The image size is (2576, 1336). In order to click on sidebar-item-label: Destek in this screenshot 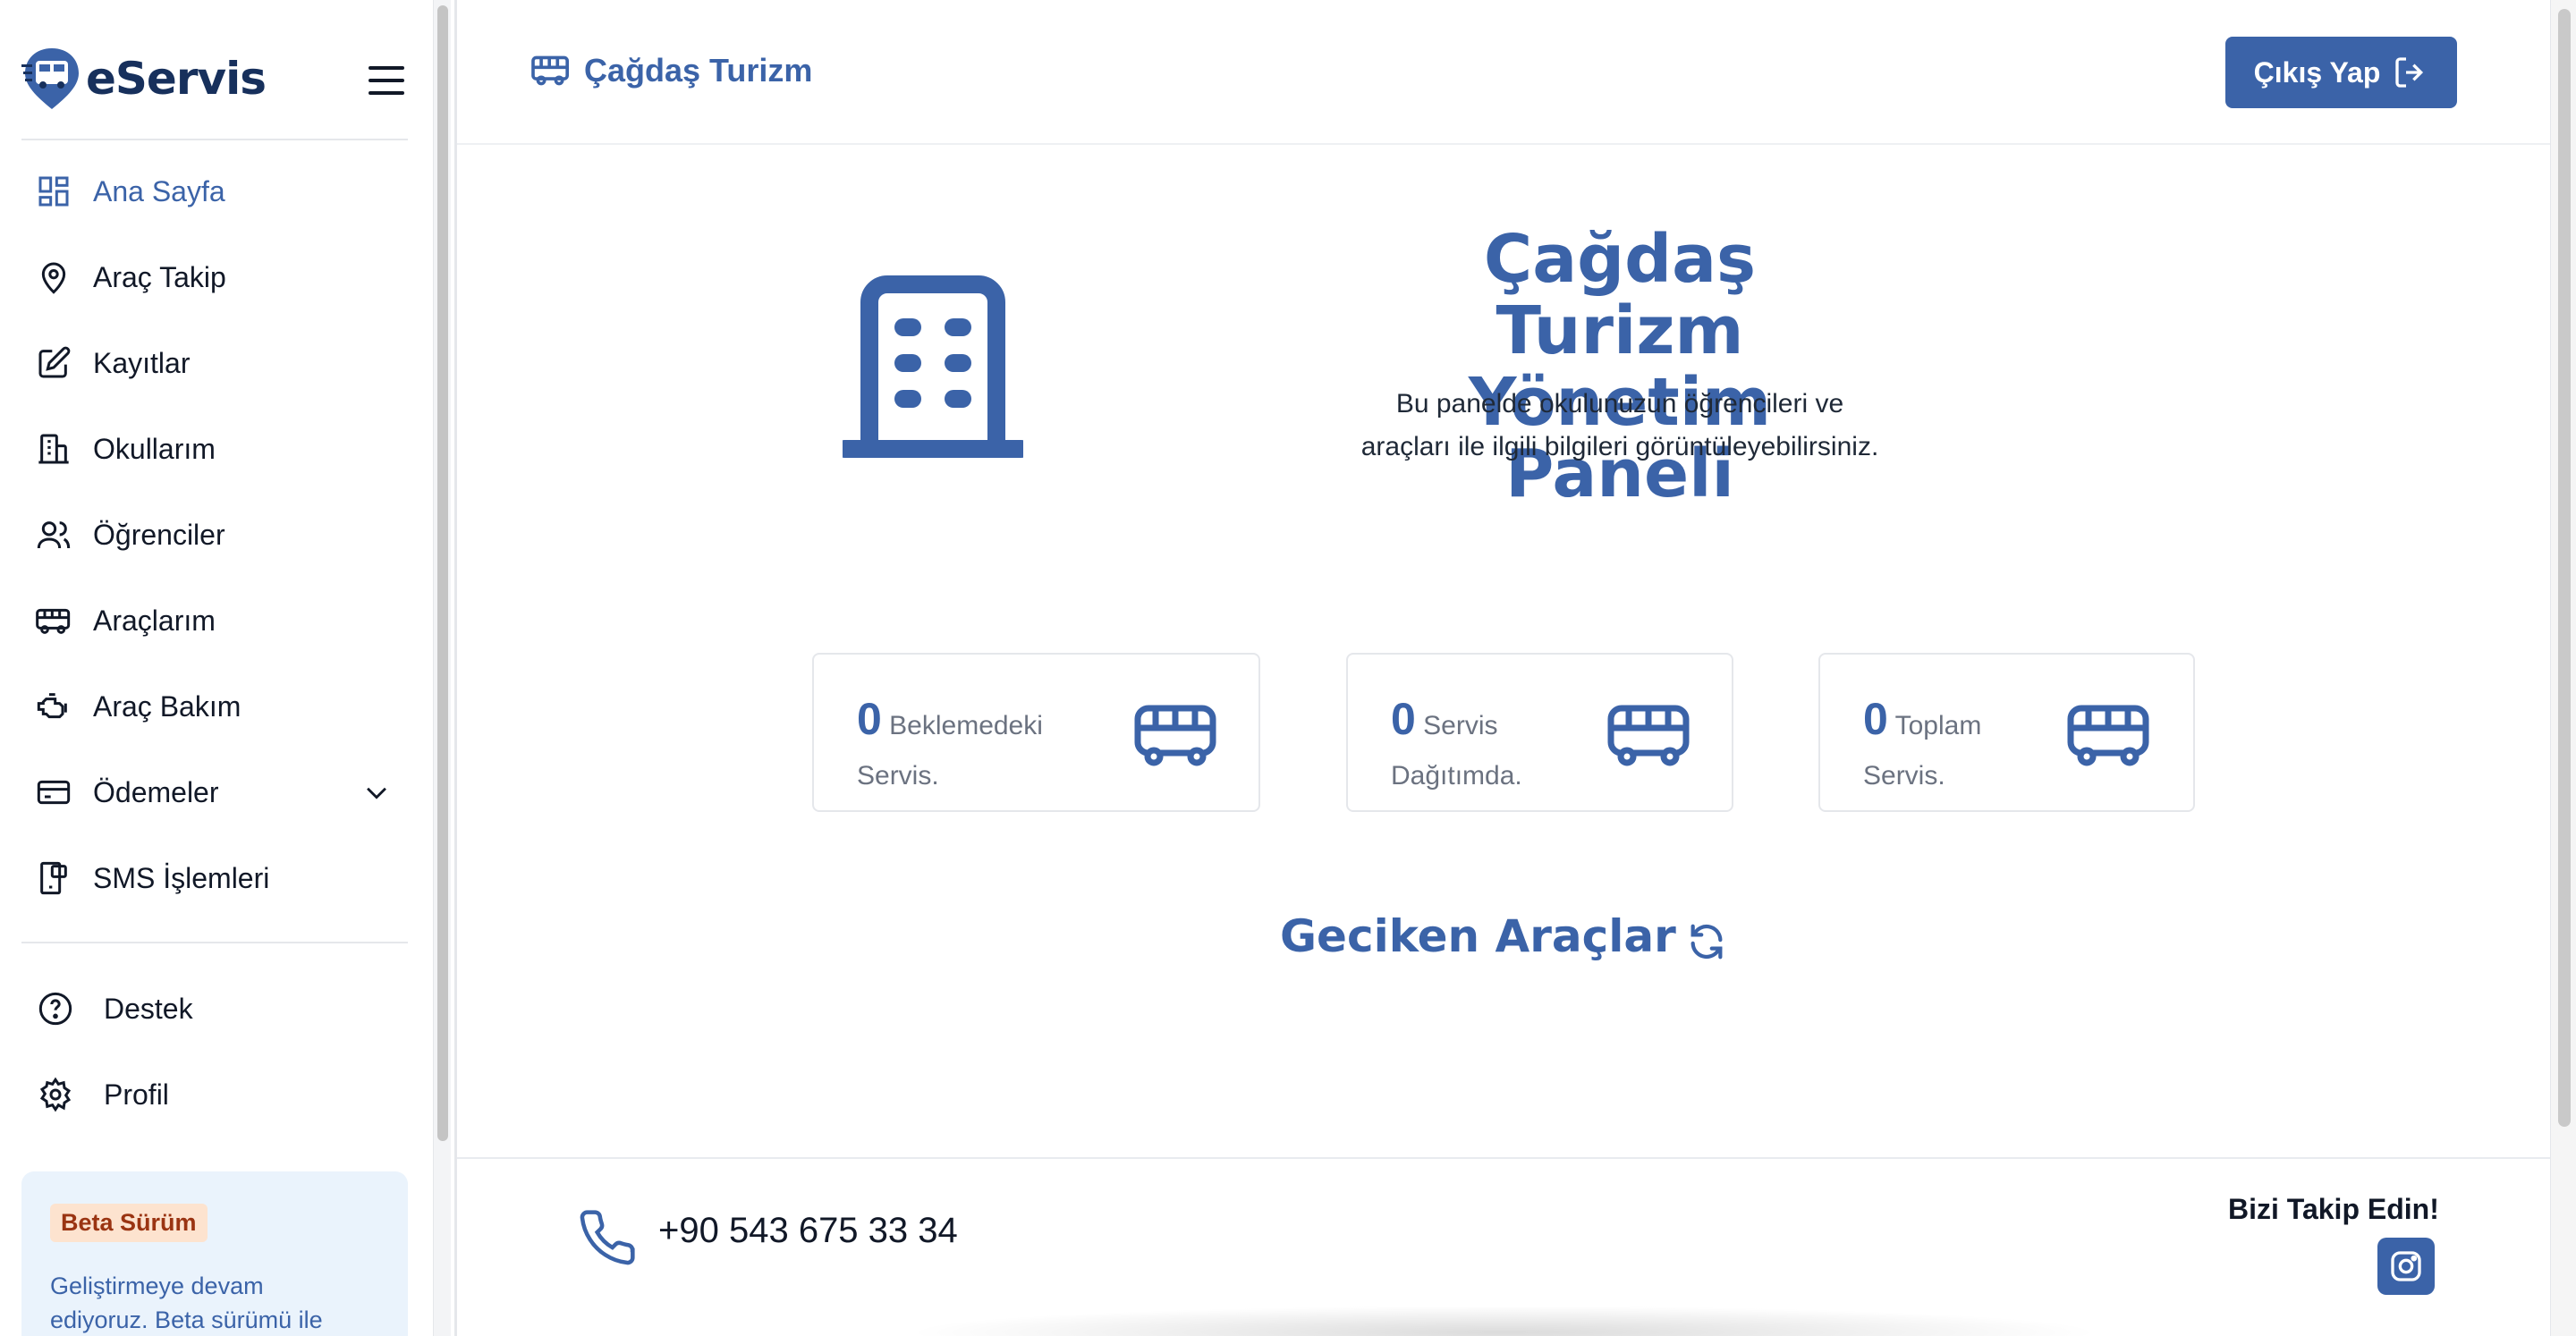, I will do `click(148, 1008)`.